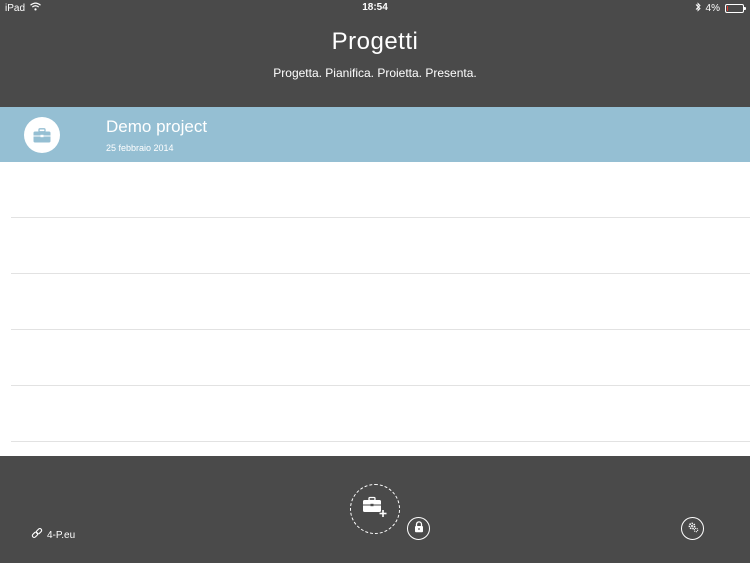  I want to click on project-row: Demo project 25 febbraio 2014, so click(375, 134).